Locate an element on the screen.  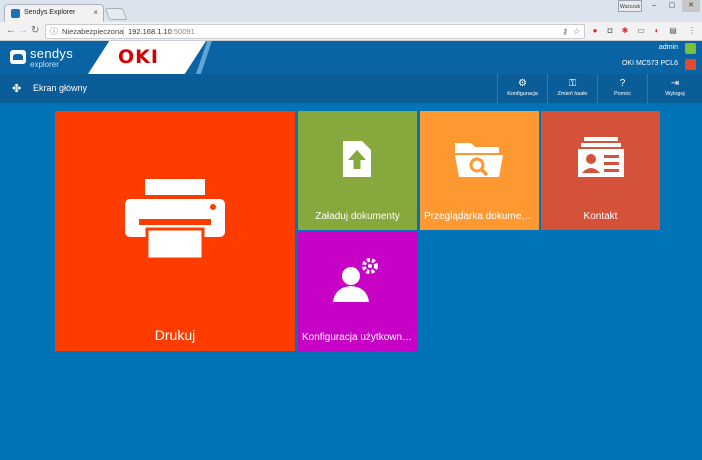
printer-icon is located at coordinates (175, 219).